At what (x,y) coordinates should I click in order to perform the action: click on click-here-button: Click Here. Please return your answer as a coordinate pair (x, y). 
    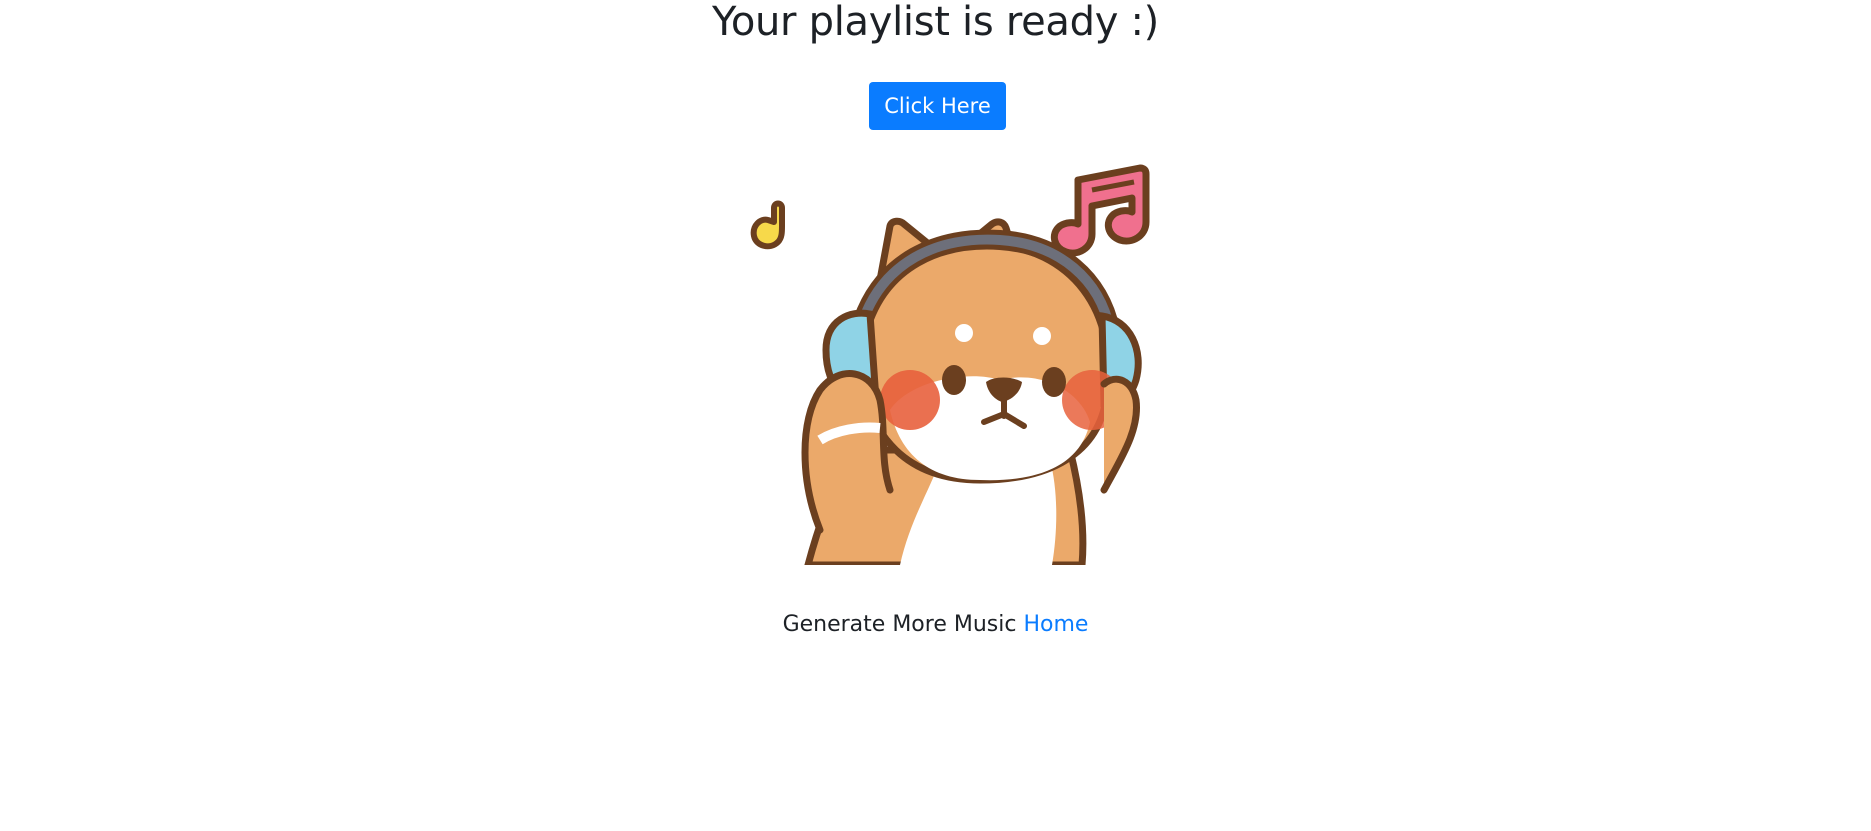
    Looking at the image, I should click on (937, 106).